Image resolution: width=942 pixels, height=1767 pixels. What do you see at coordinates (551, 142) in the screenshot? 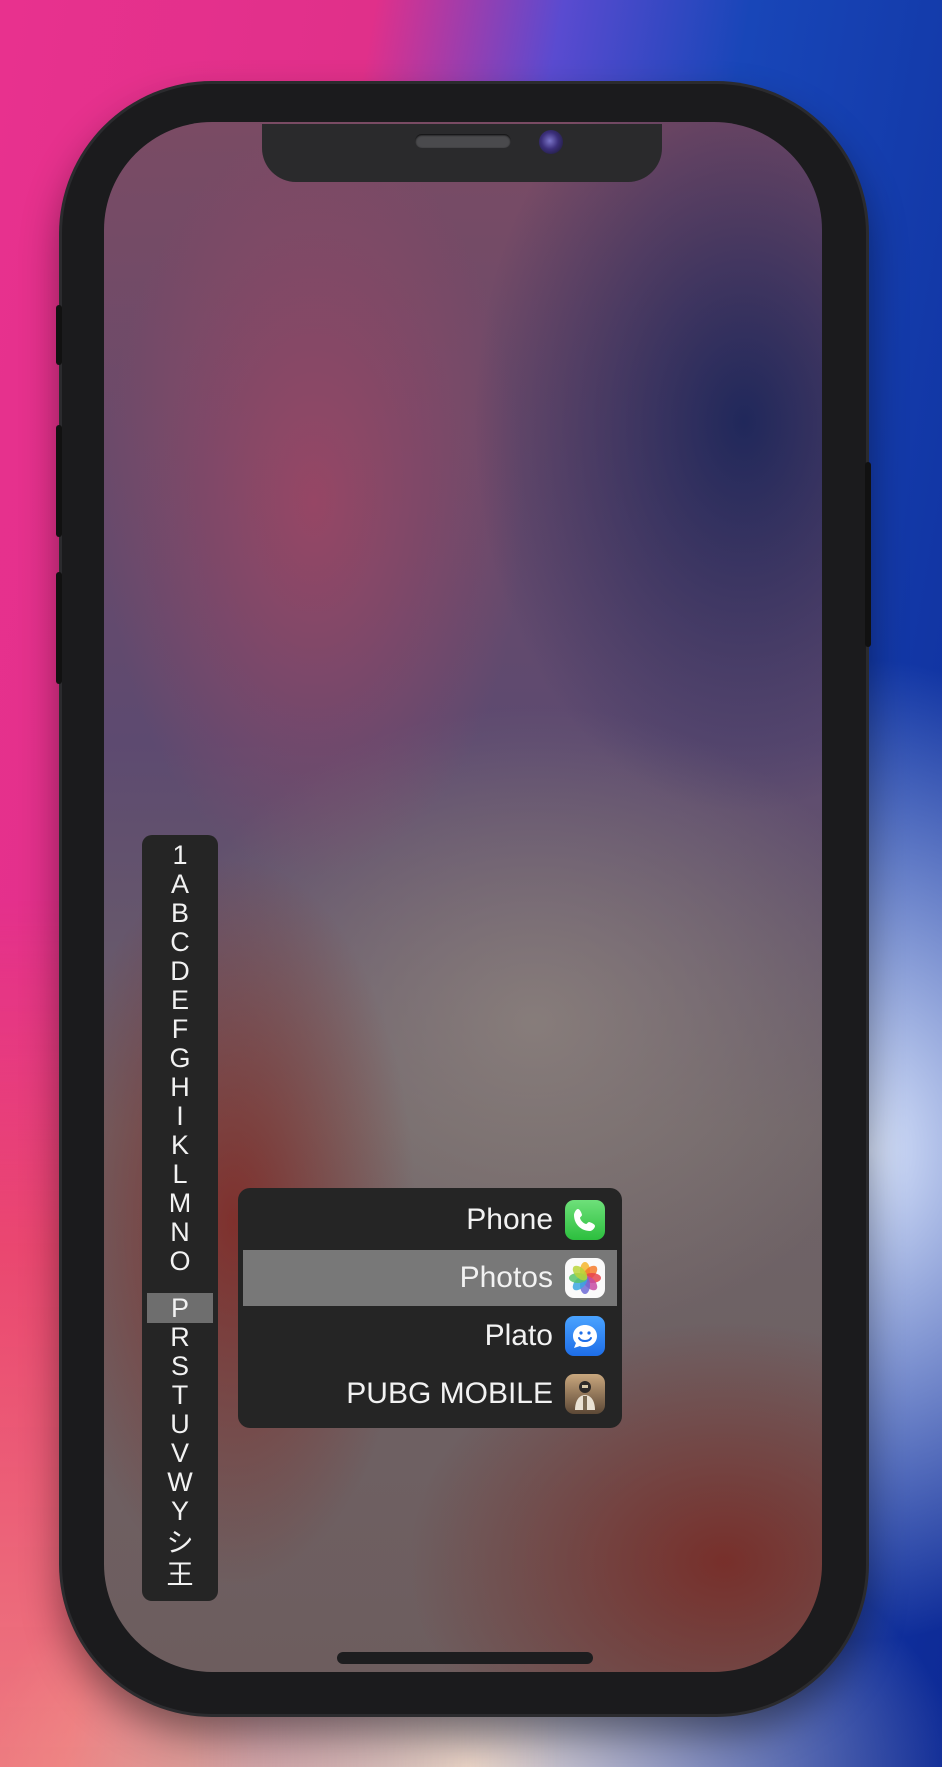
I see `front-camera` at bounding box center [551, 142].